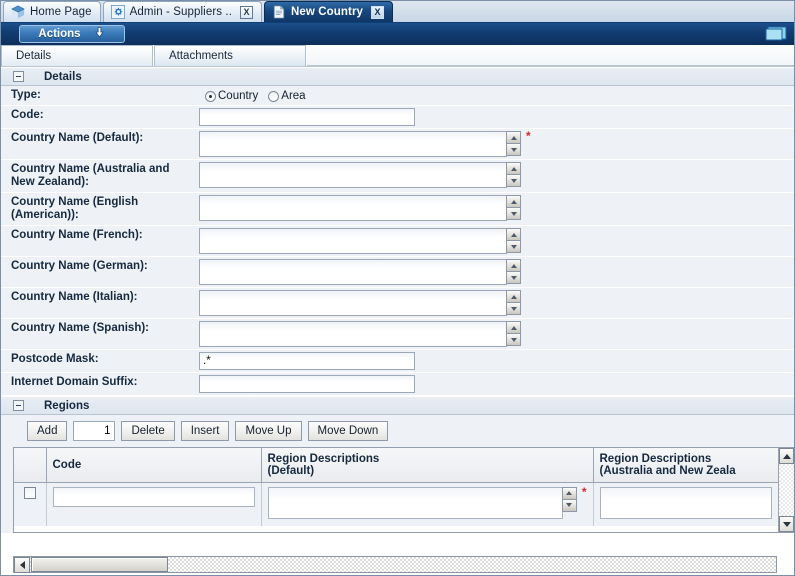 This screenshot has height=576, width=795. Describe the element at coordinates (117, 12) in the screenshot. I see `gear-icon` at that location.